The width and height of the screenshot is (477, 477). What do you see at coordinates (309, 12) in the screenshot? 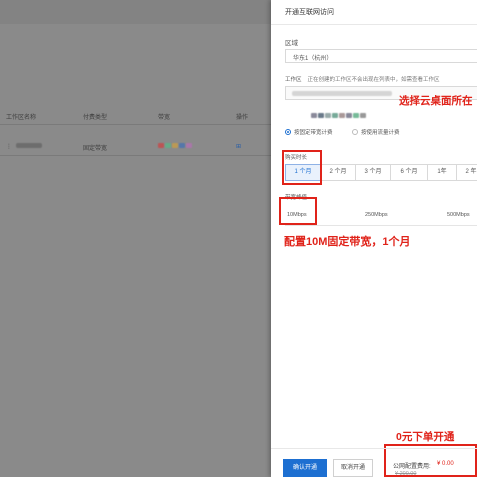
I see `drawer-title: 开通互联网访问` at bounding box center [309, 12].